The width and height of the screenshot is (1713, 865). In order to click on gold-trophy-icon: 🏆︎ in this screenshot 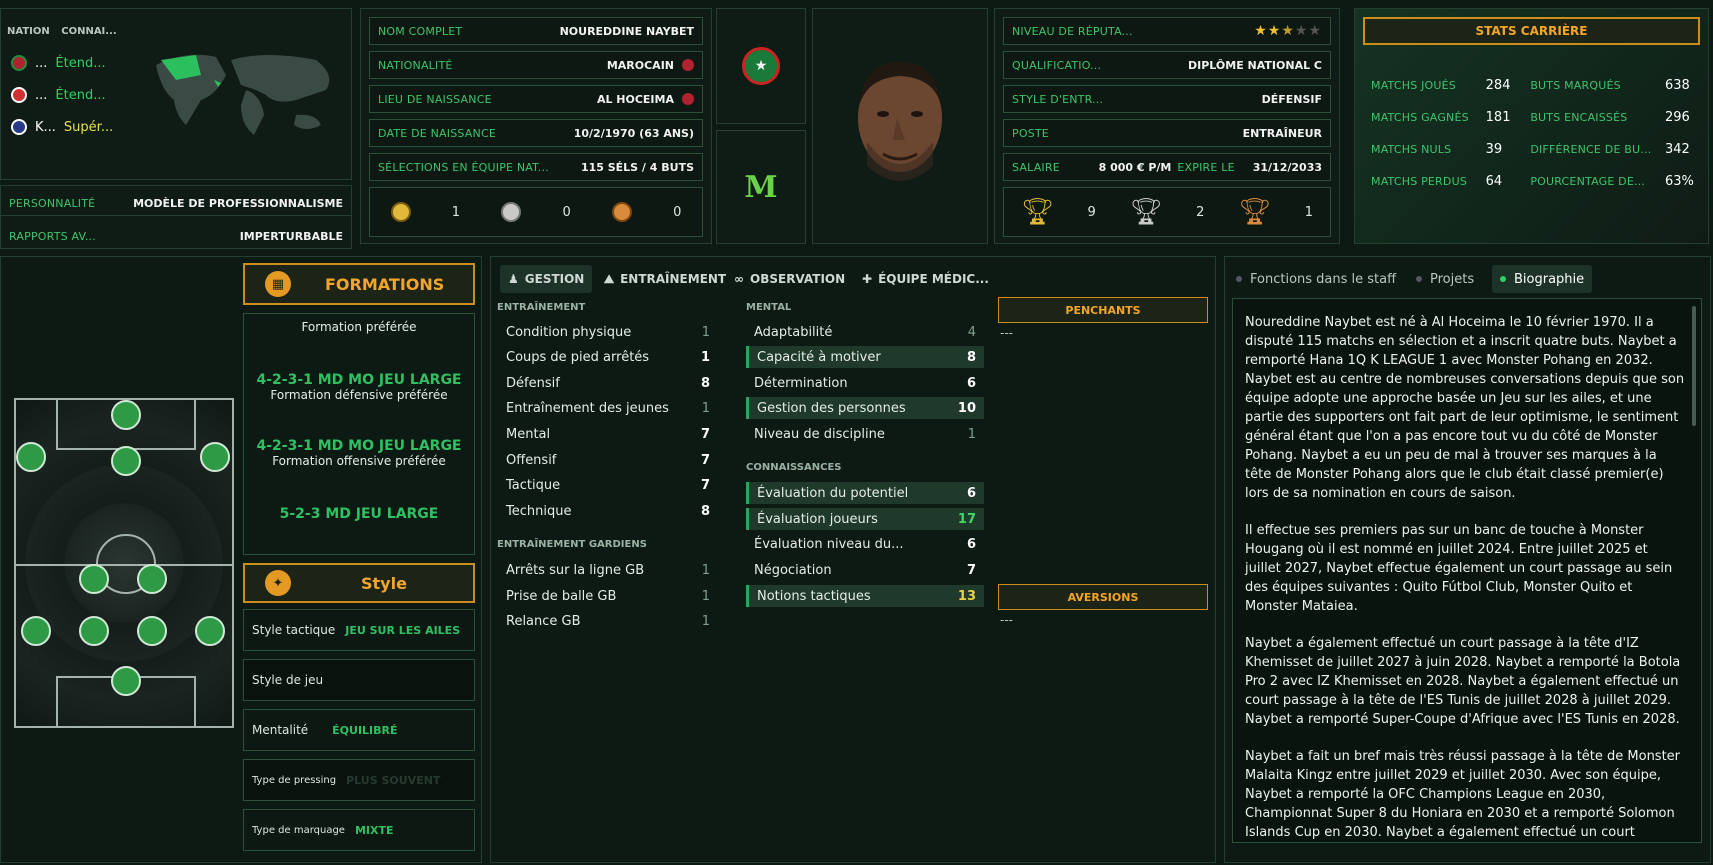, I will do `click(1037, 212)`.